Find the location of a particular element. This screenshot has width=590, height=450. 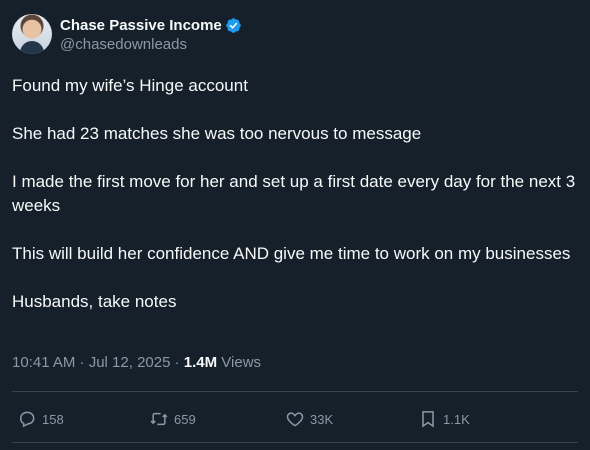

heart-icon is located at coordinates (295, 419).